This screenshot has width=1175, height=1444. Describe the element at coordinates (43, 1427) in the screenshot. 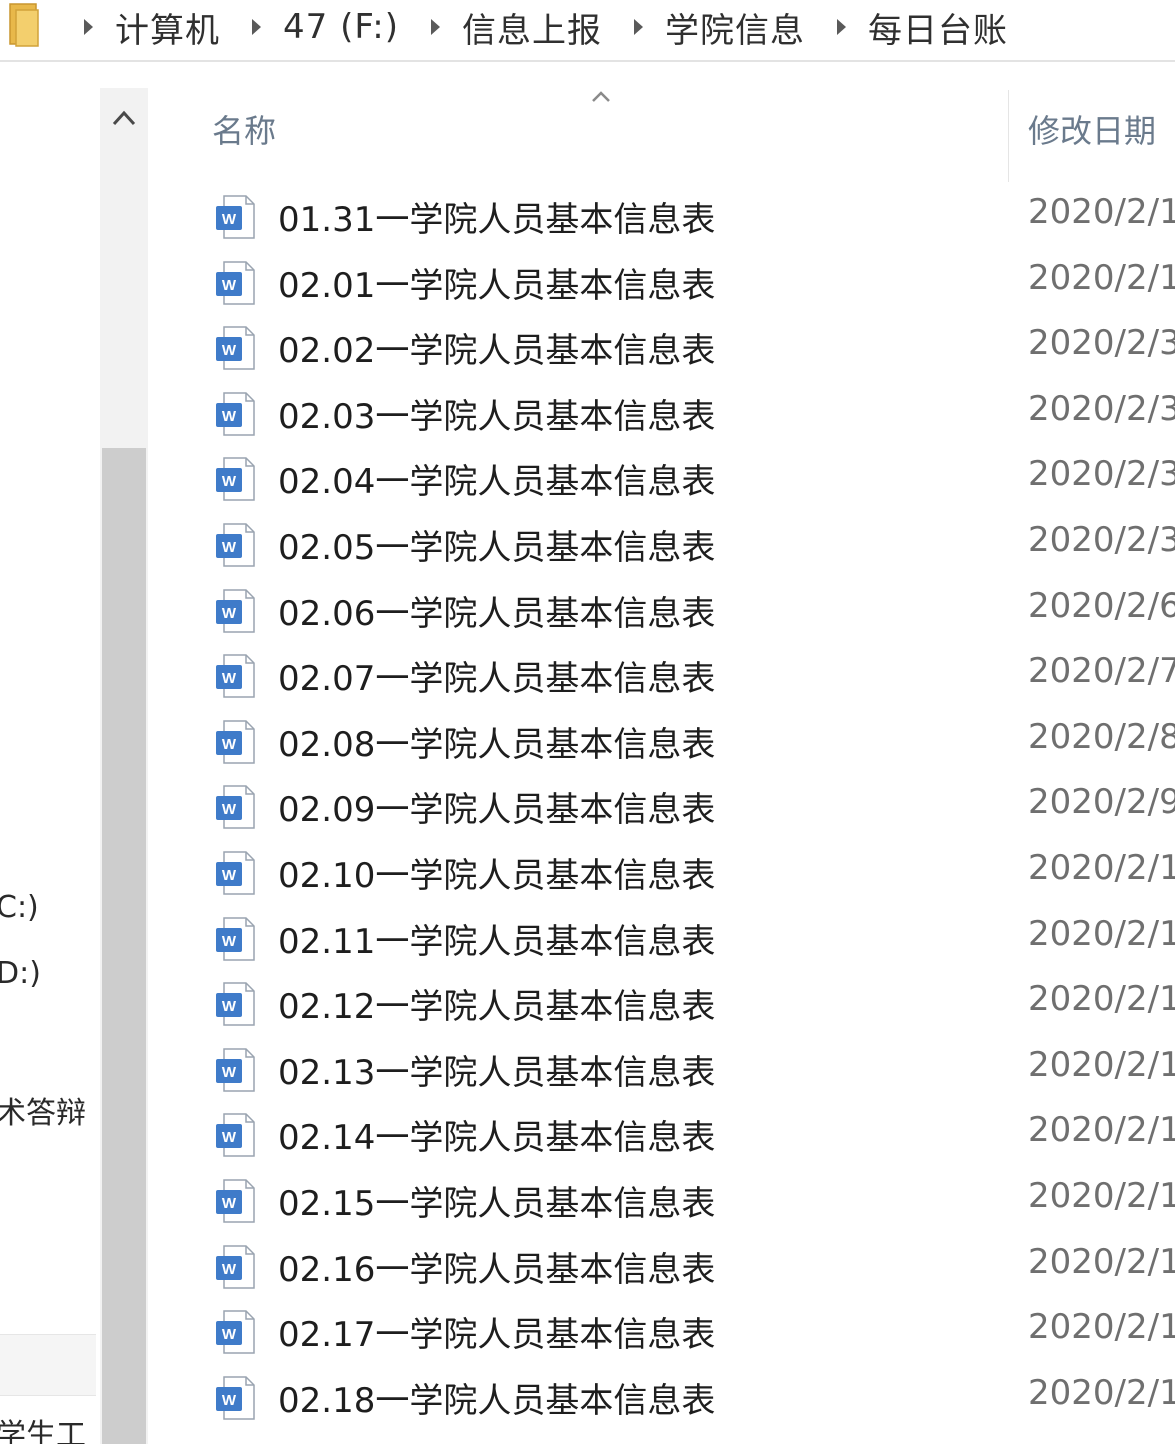

I see `nav-item-student-work: 学生工` at that location.